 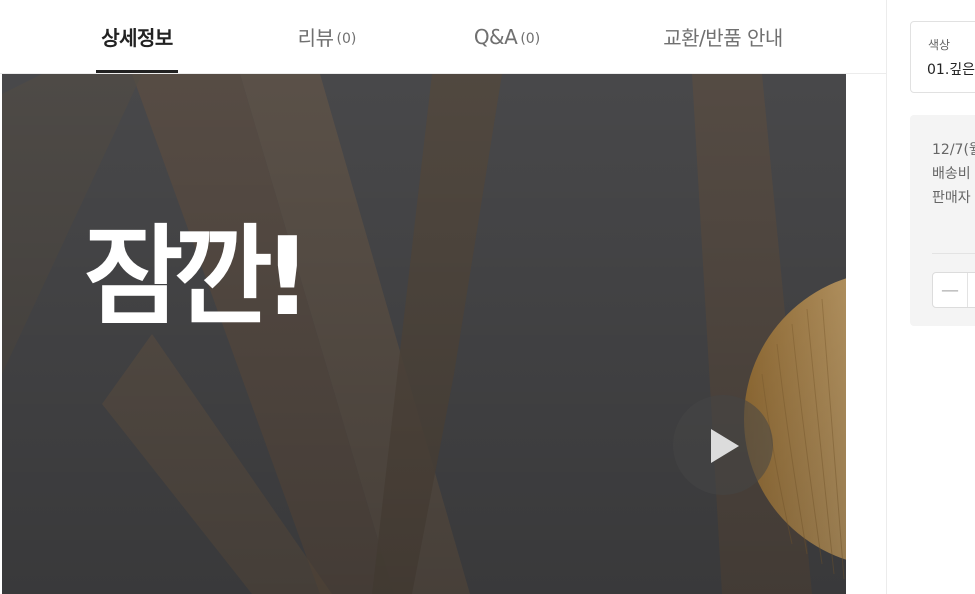 I want to click on play-icon, so click(x=723, y=445).